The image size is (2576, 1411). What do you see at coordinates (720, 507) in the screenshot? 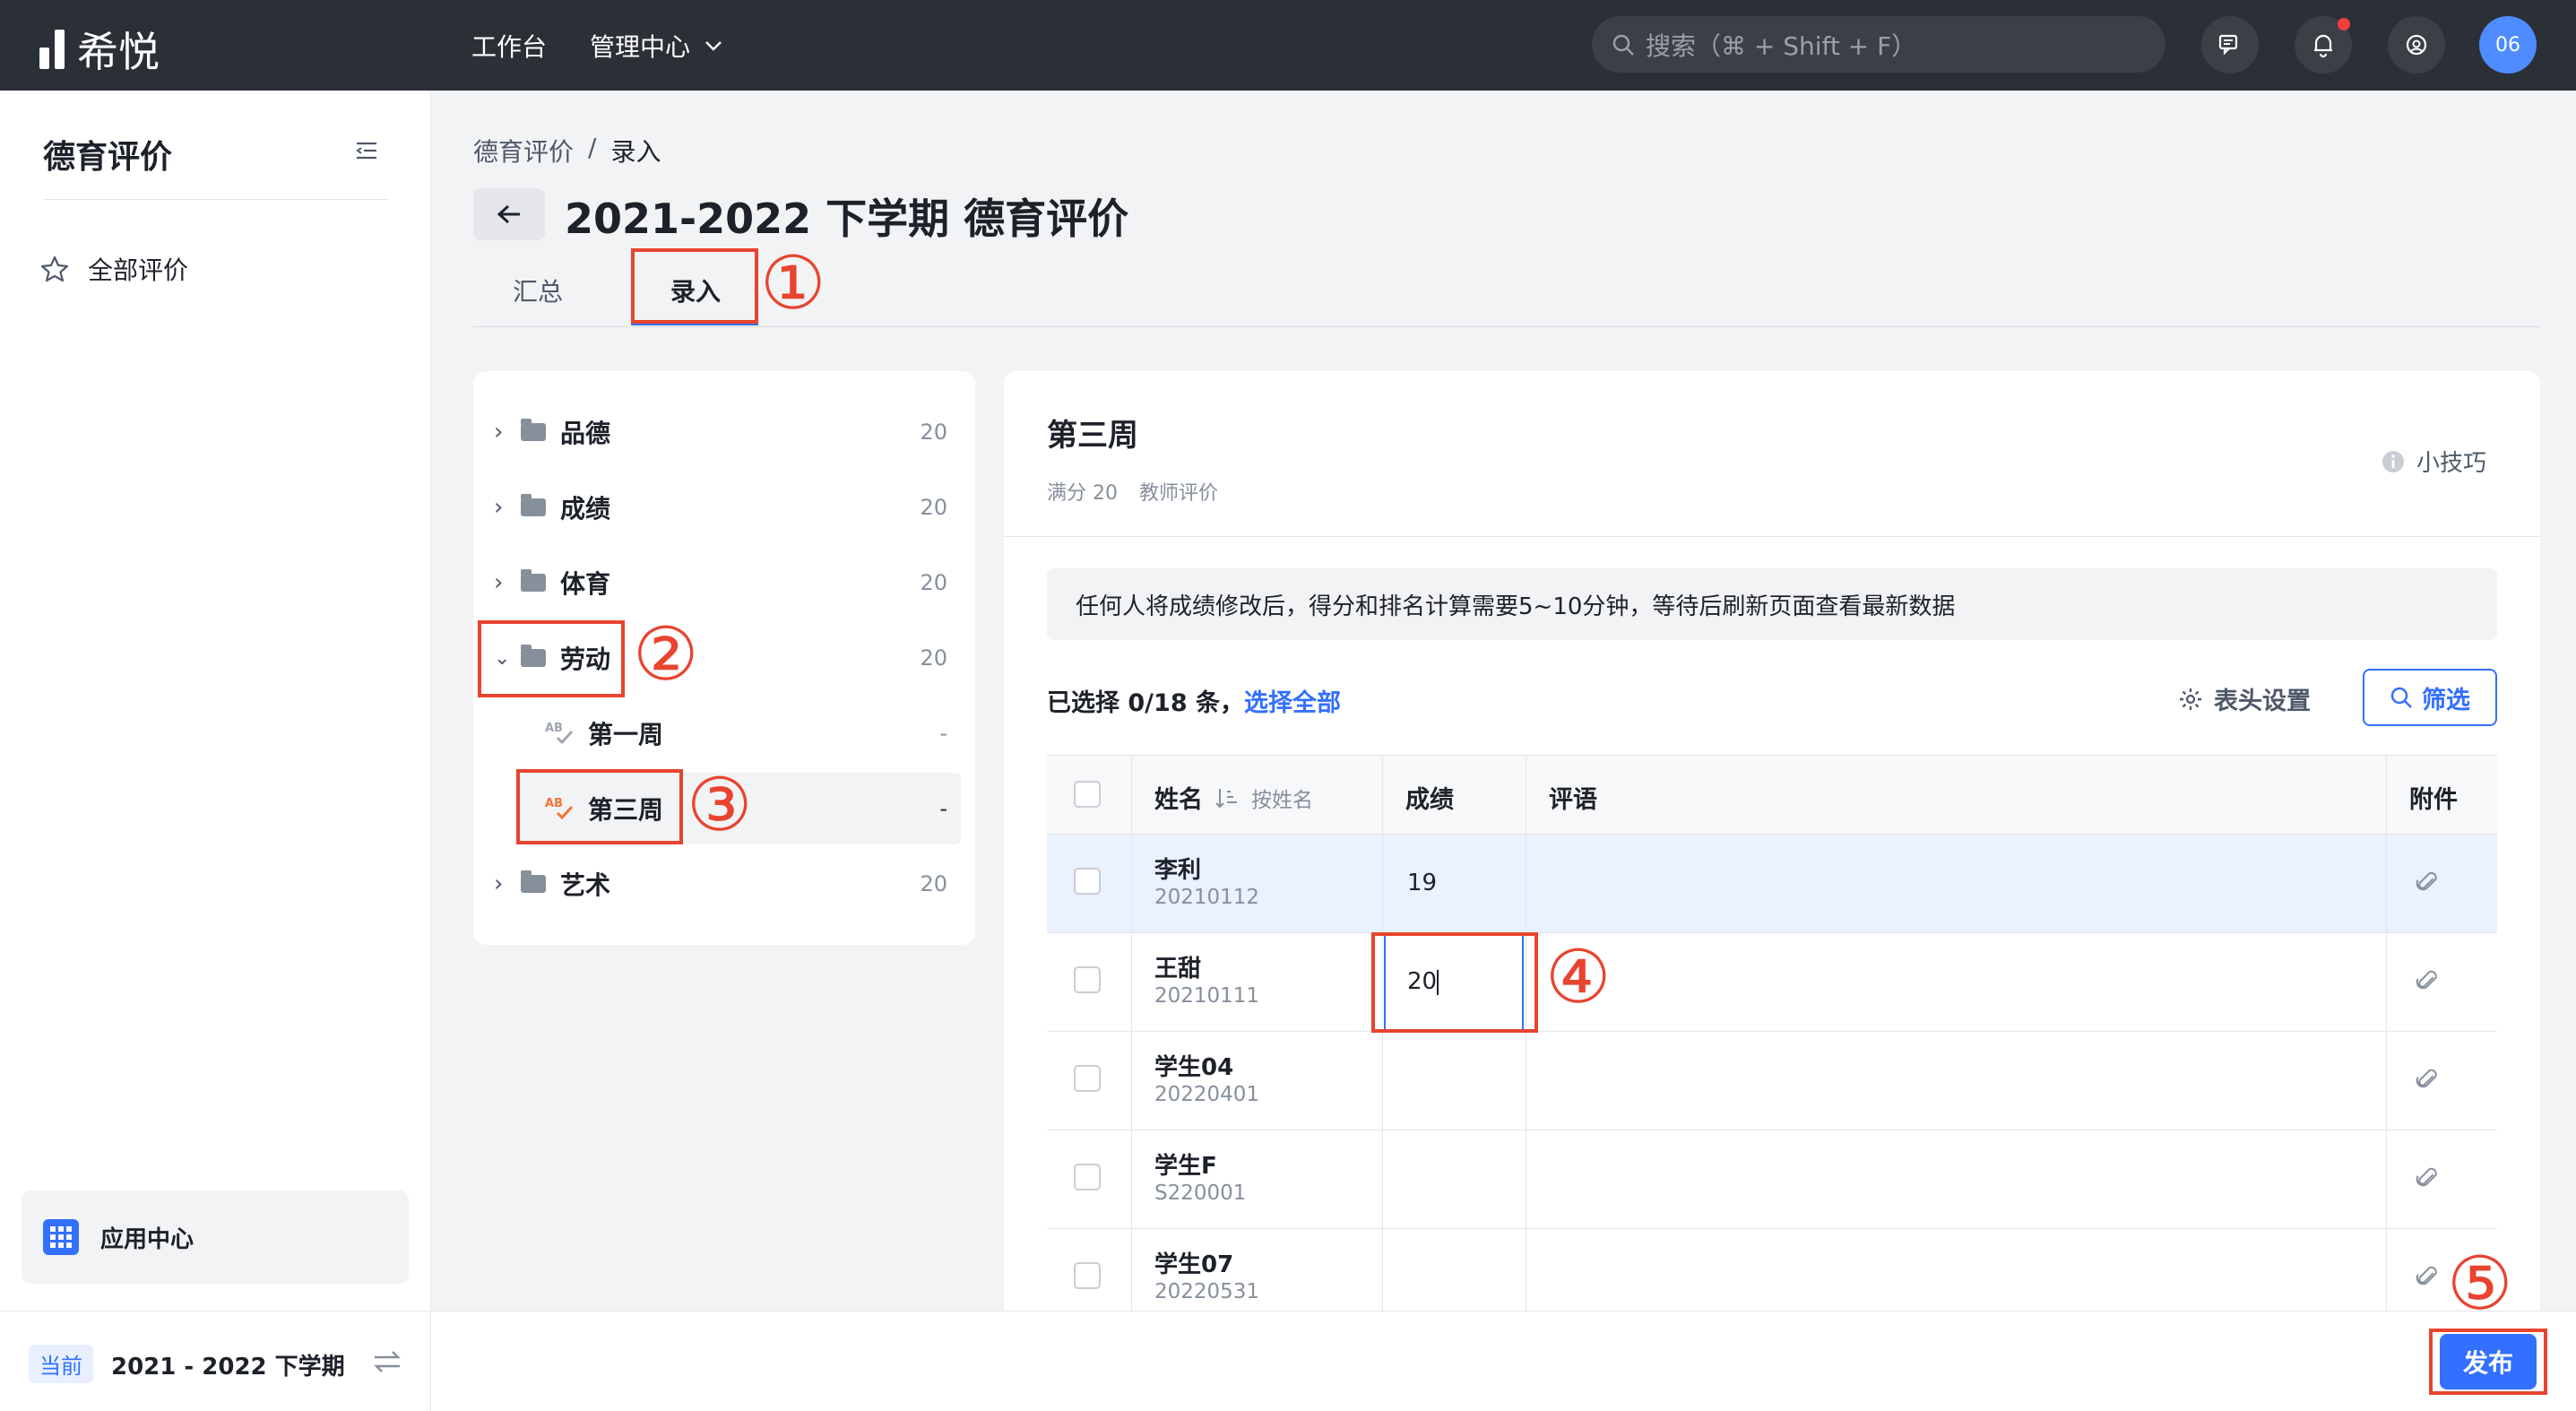
I see `tree-item-grades: › 成绩 20` at bounding box center [720, 507].